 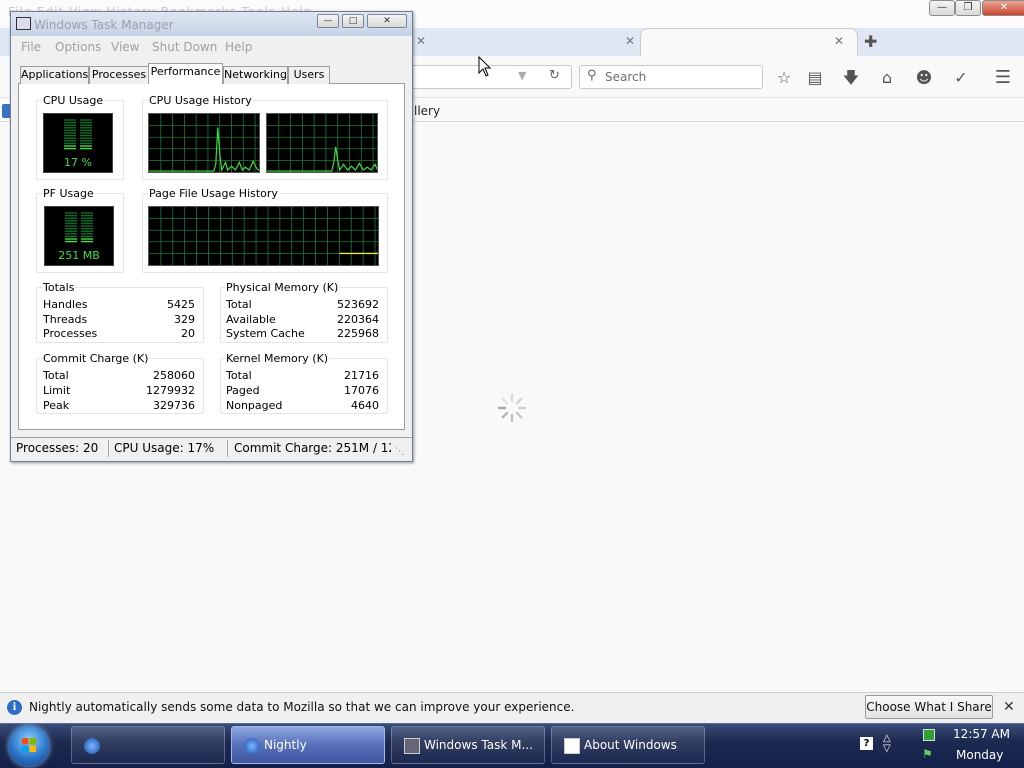 What do you see at coordinates (399, 452) in the screenshot?
I see `resize-grip-icon: ⋱` at bounding box center [399, 452].